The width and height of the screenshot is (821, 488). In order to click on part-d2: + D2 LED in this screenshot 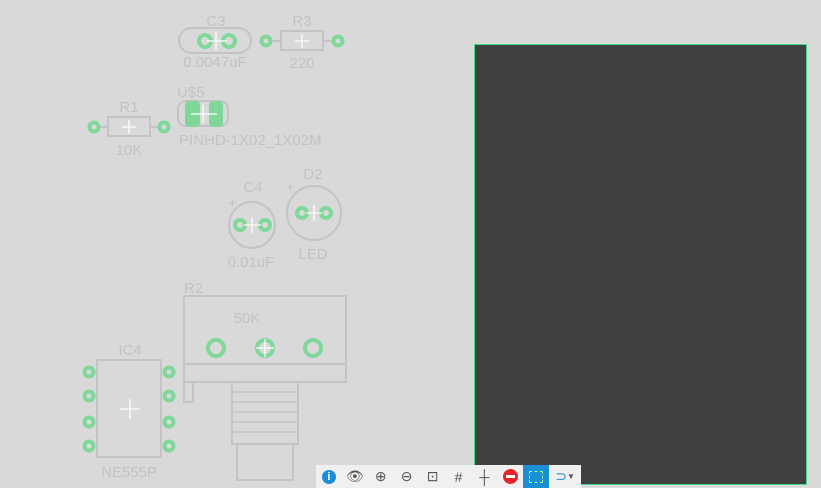, I will do `click(314, 214)`.